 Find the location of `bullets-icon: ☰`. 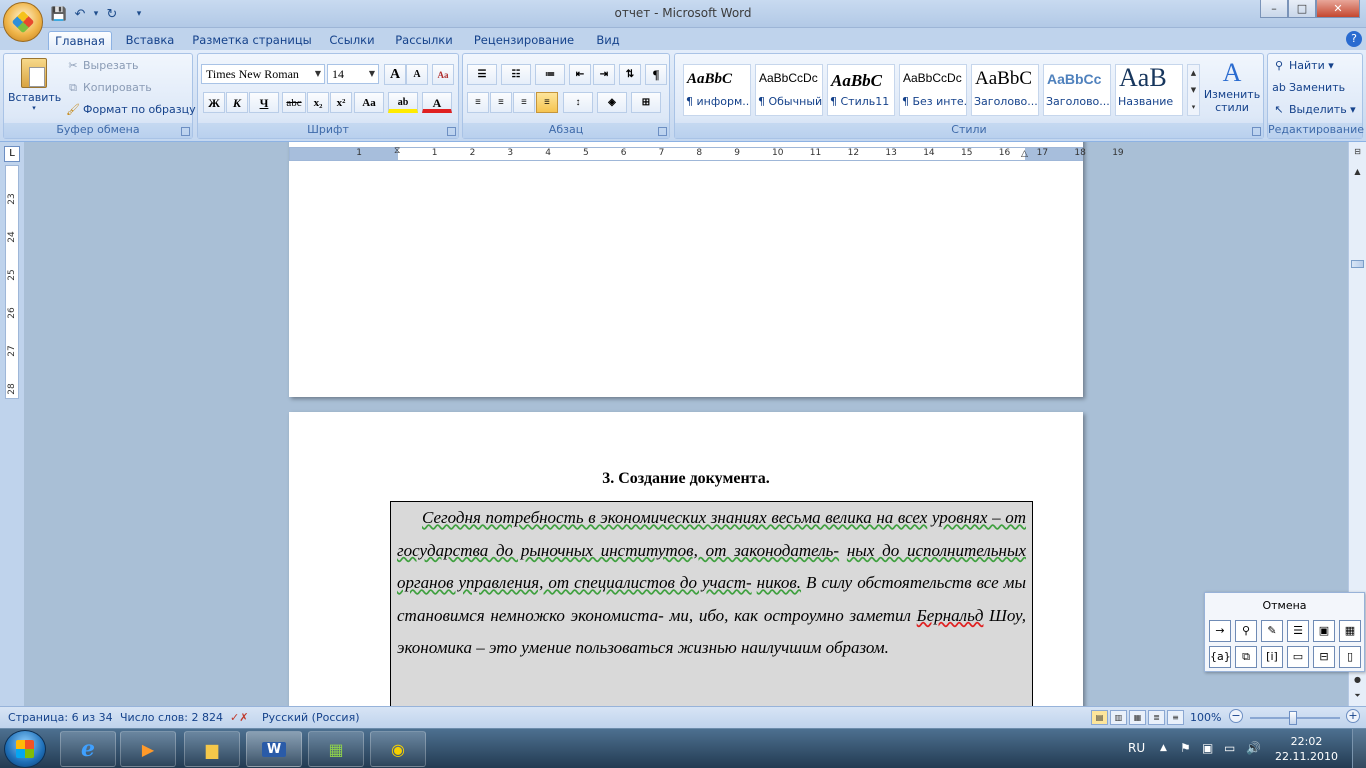

bullets-icon: ☰ is located at coordinates (482, 74).